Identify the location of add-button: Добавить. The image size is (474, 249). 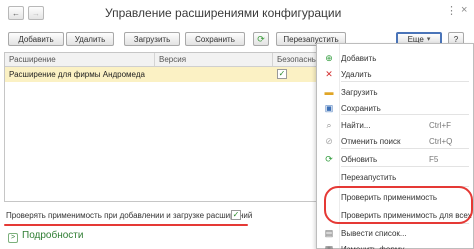
(36, 39).